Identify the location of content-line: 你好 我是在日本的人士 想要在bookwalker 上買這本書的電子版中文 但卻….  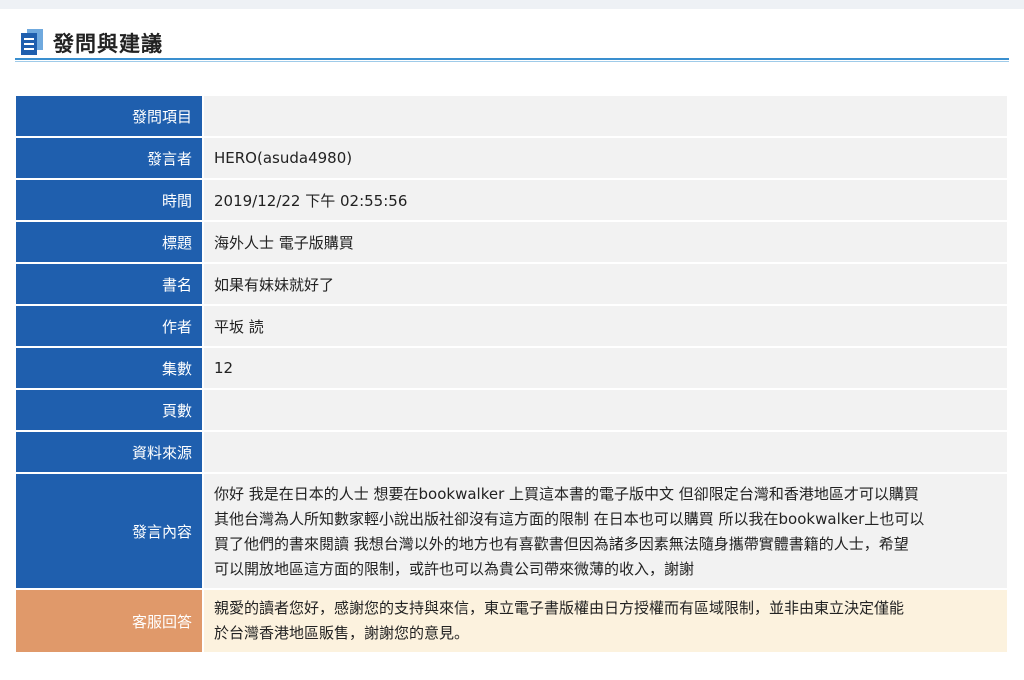
(566, 494).